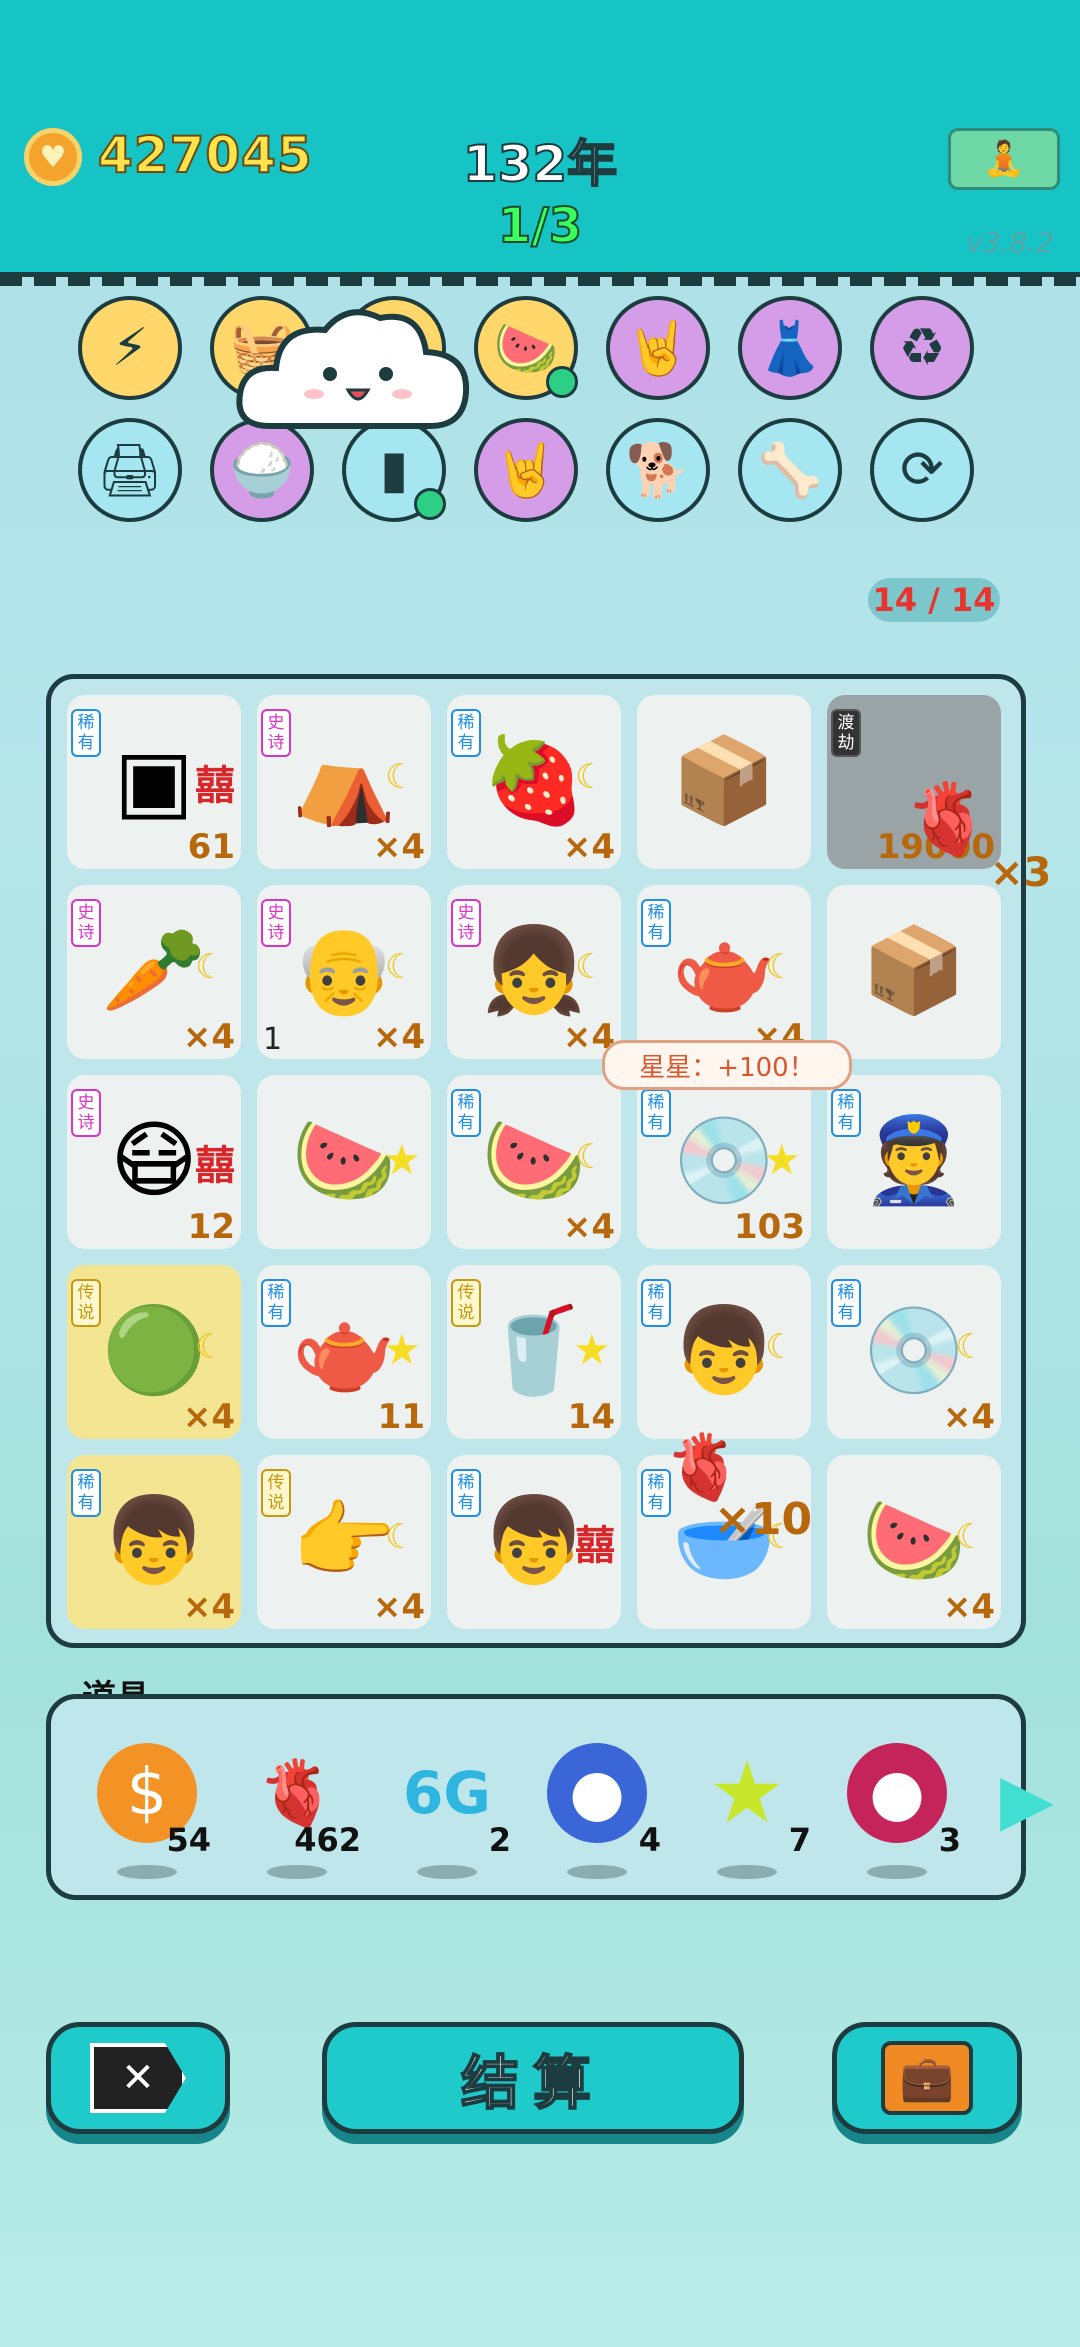 This screenshot has width=1080, height=2347. What do you see at coordinates (344, 1352) in the screenshot?
I see `board-cell: 稀有 🫖 ★ 11` at bounding box center [344, 1352].